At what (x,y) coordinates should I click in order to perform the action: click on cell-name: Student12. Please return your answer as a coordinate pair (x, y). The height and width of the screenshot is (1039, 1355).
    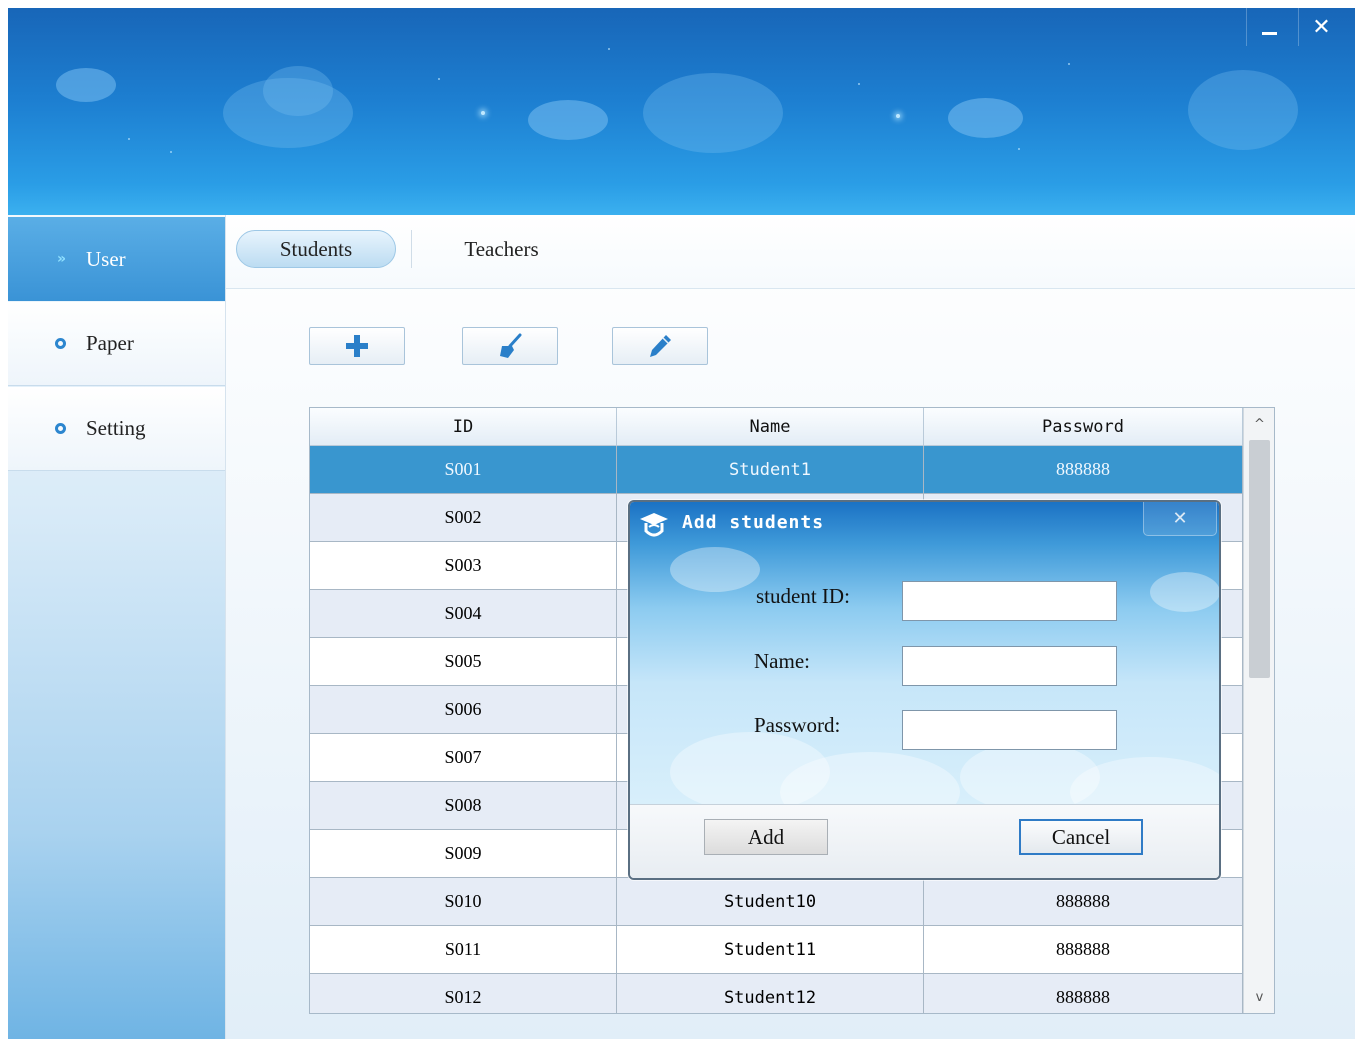
    Looking at the image, I should click on (770, 993).